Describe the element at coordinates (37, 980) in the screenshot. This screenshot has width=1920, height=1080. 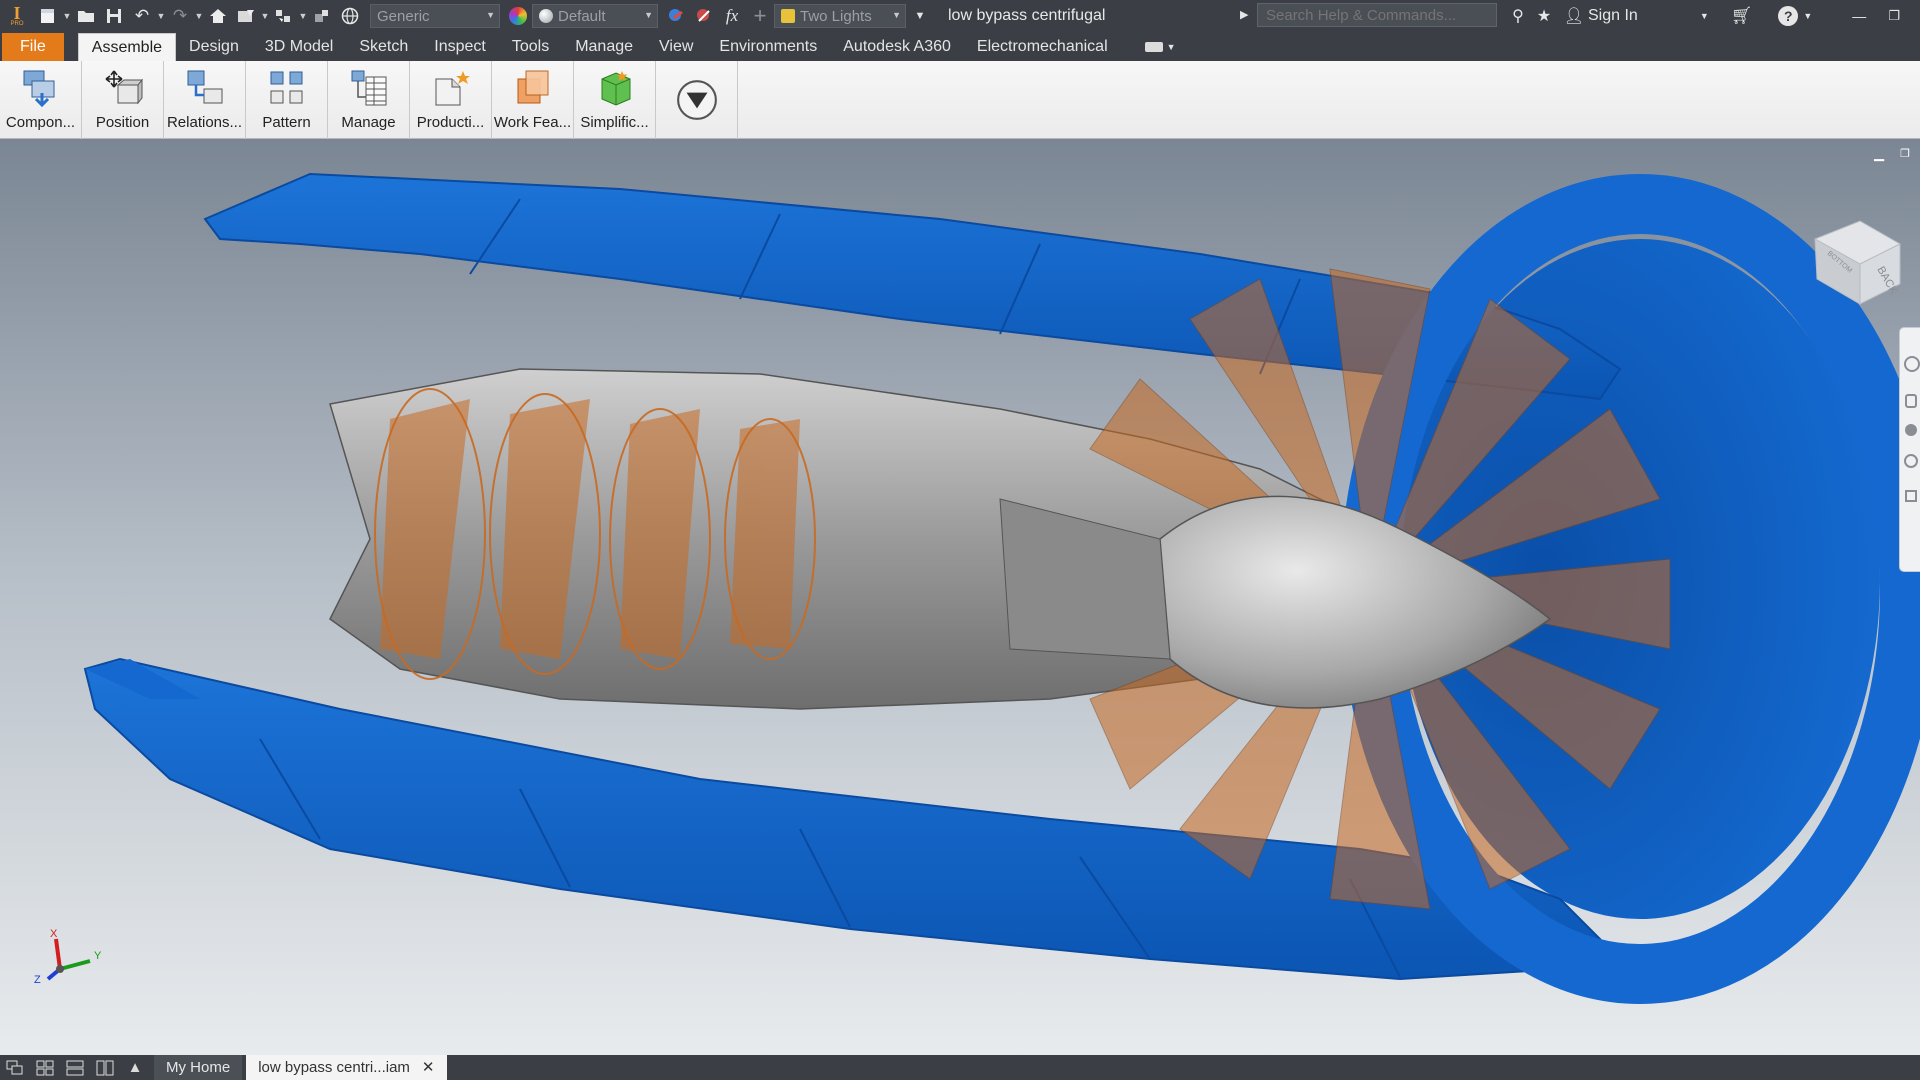
I see `triad-z-label: Z` at that location.